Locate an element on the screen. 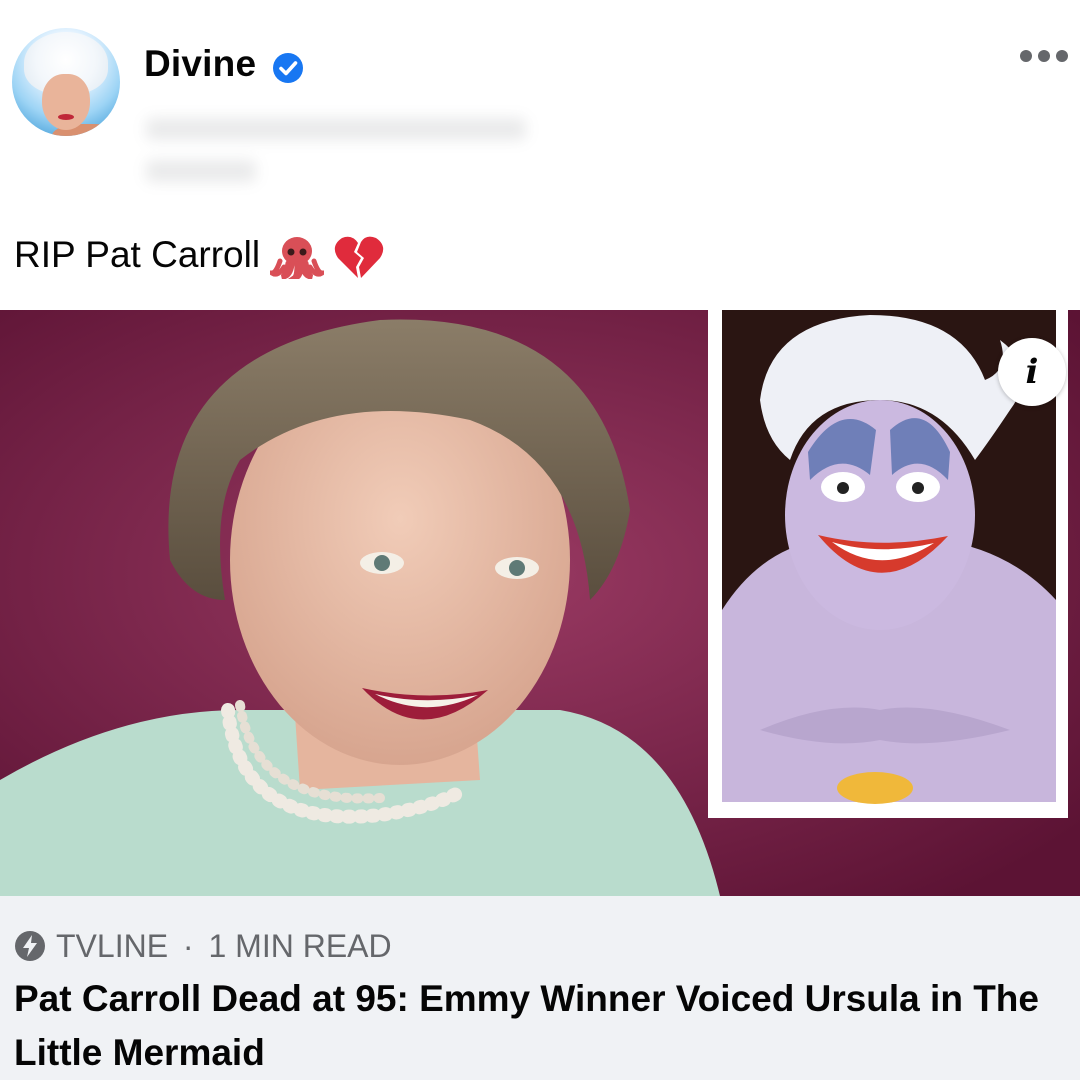 The height and width of the screenshot is (1080, 1080). article-source-row: TVLINE · 1 MIN READ is located at coordinates (203, 946).